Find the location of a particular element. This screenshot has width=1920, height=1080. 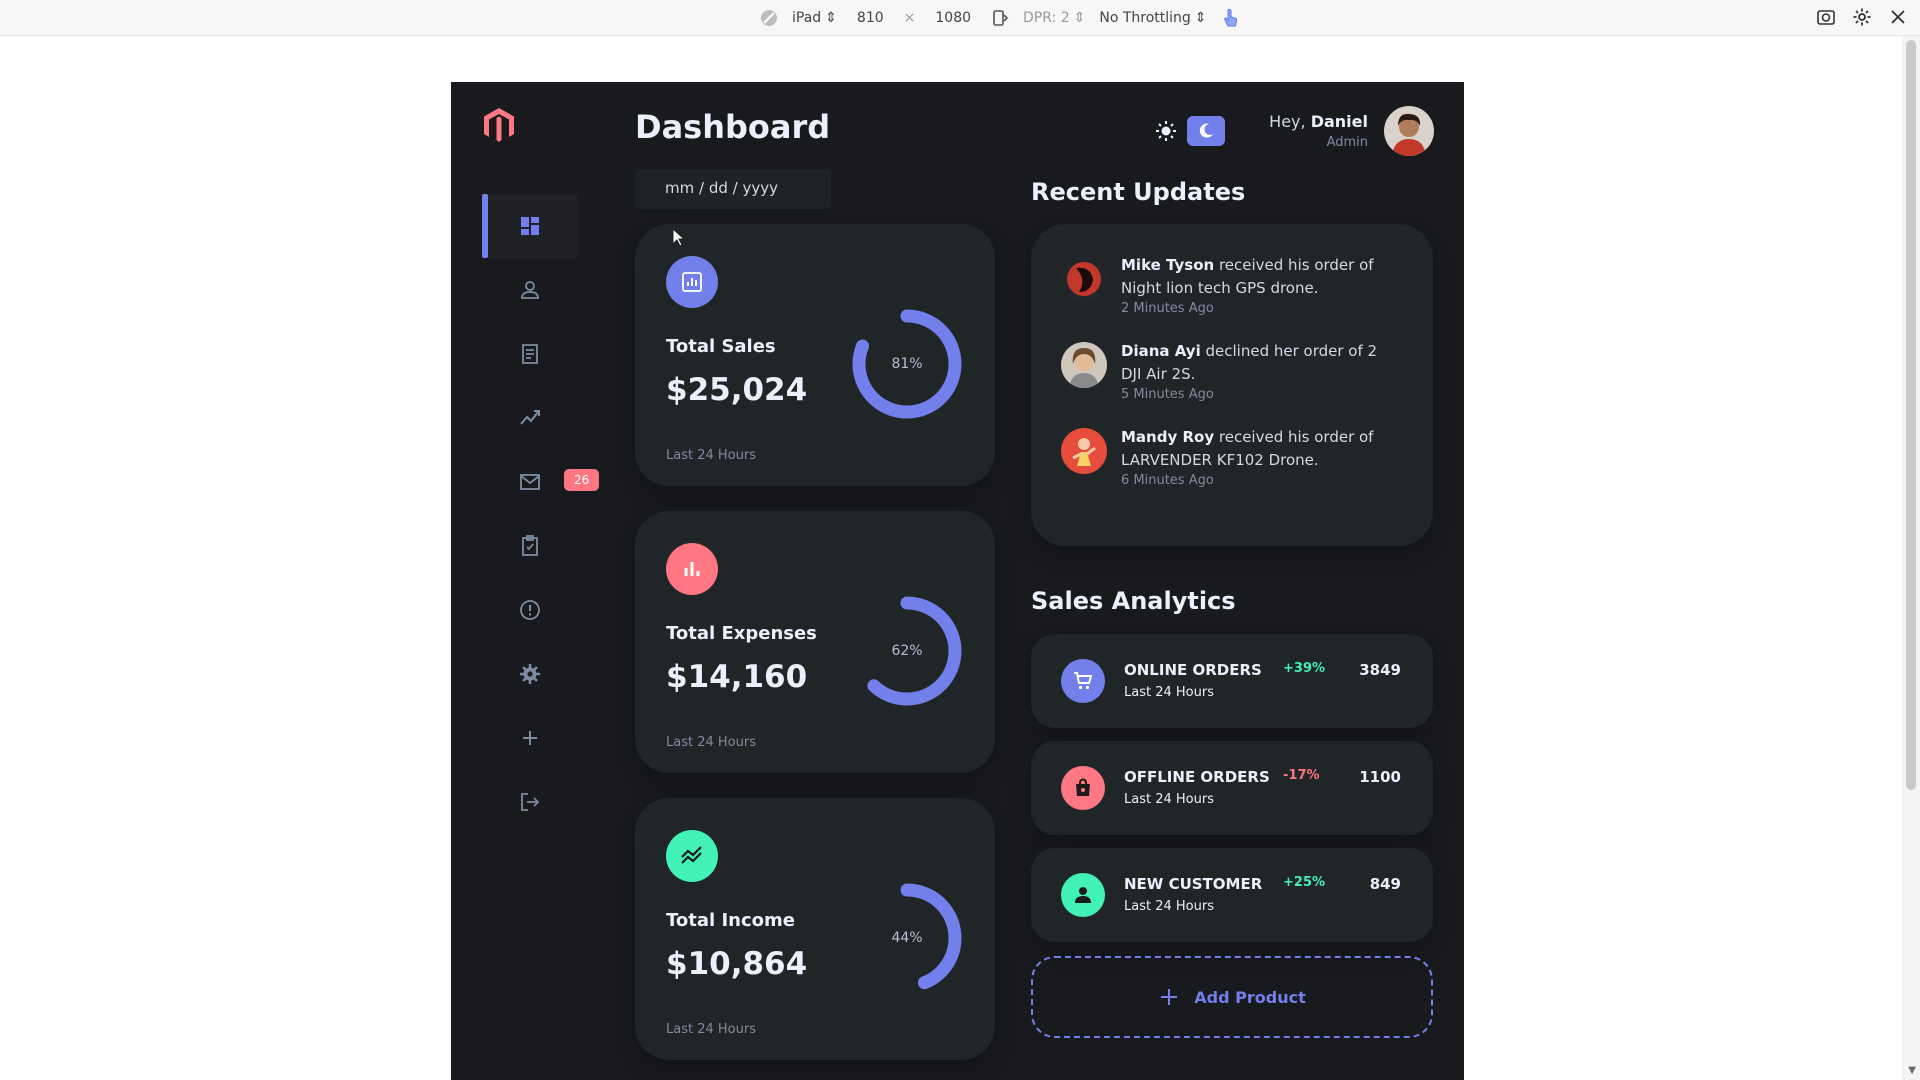

brand-logo is located at coordinates (499, 127).